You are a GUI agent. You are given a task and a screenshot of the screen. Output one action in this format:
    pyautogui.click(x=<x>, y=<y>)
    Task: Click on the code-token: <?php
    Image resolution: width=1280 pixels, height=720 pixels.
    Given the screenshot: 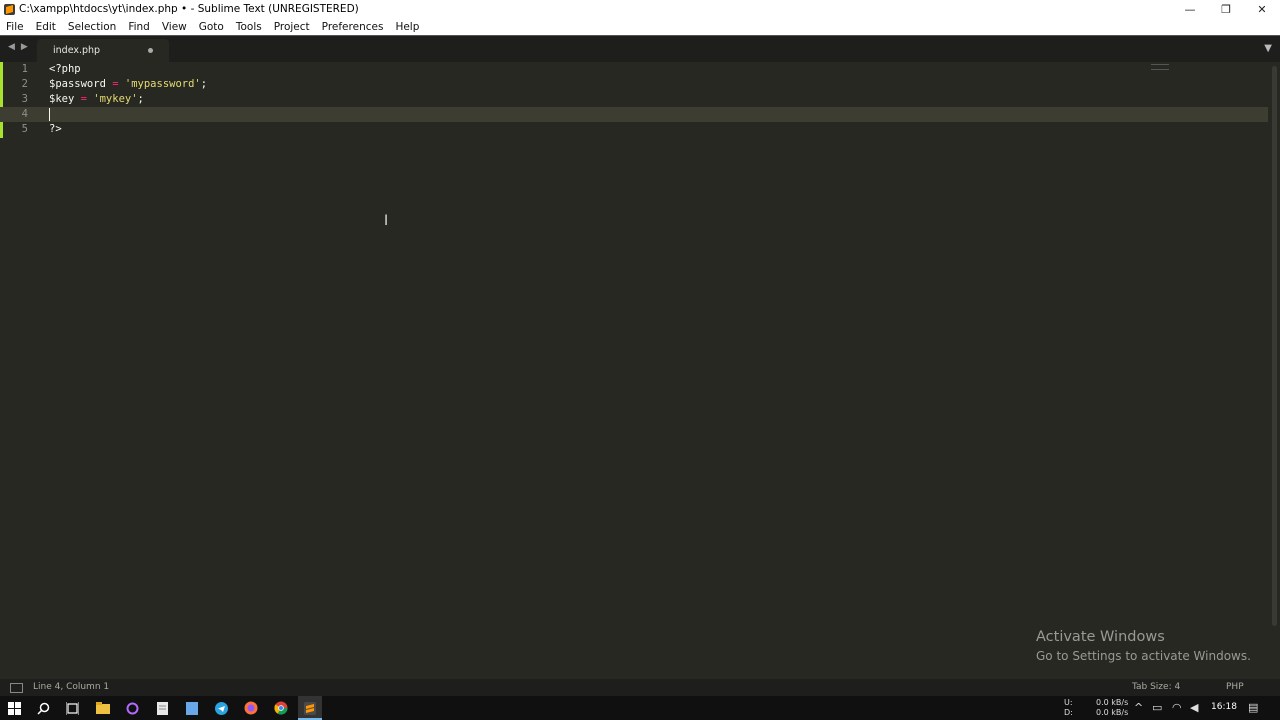 What is the action you would take?
    pyautogui.click(x=65, y=69)
    